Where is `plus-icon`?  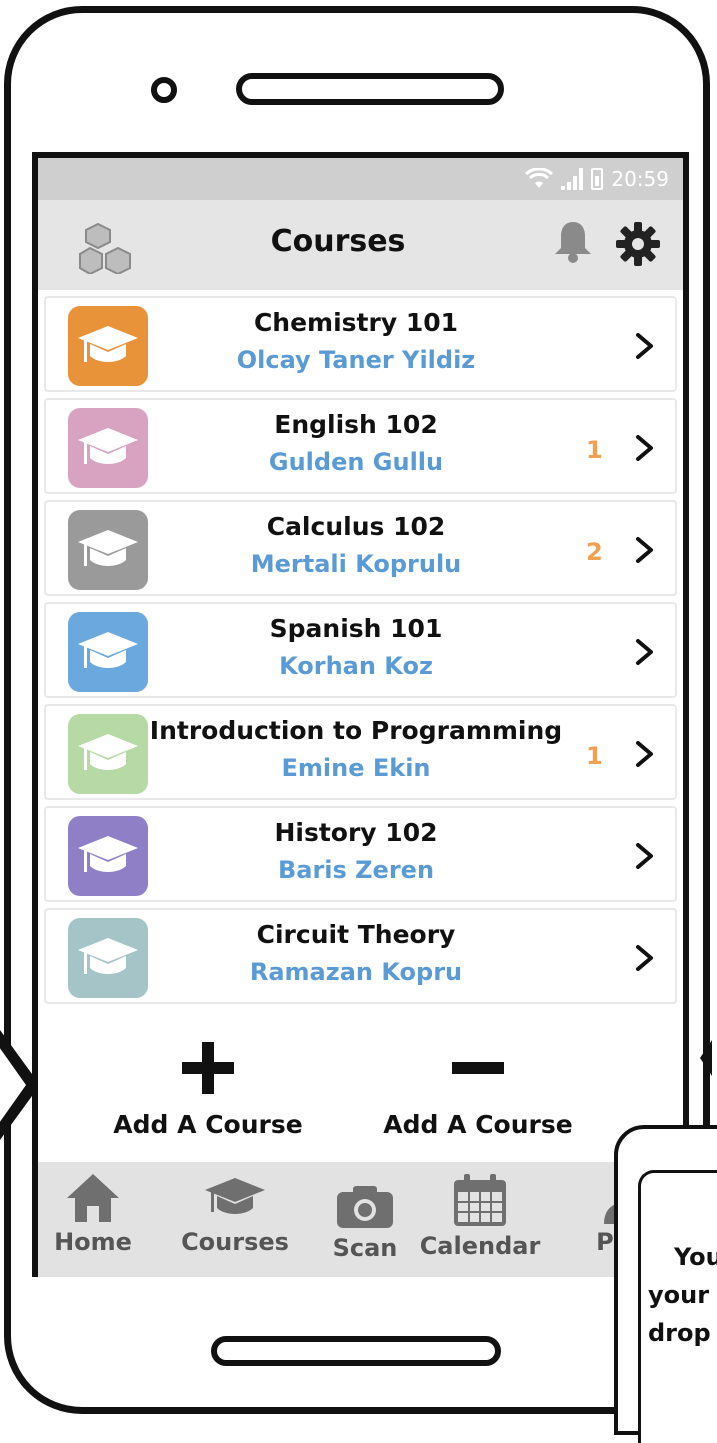 plus-icon is located at coordinates (208, 1068).